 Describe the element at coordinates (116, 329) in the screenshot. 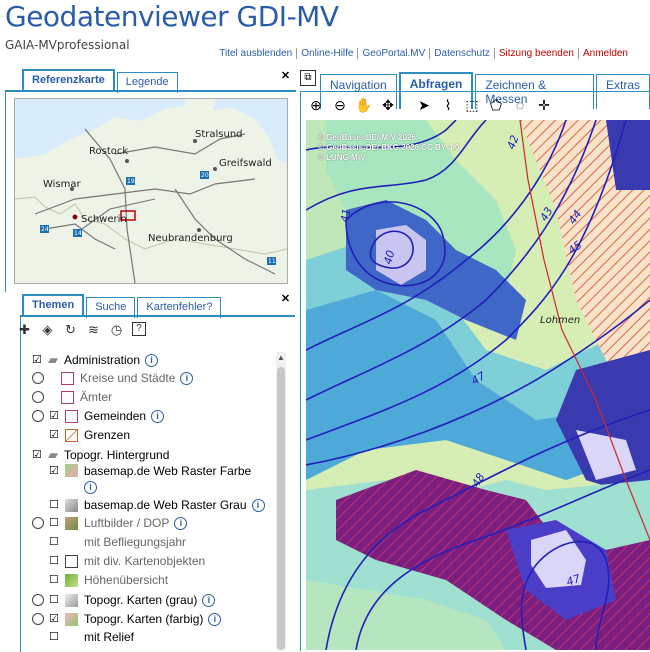

I see `clock-icon: ◷` at that location.